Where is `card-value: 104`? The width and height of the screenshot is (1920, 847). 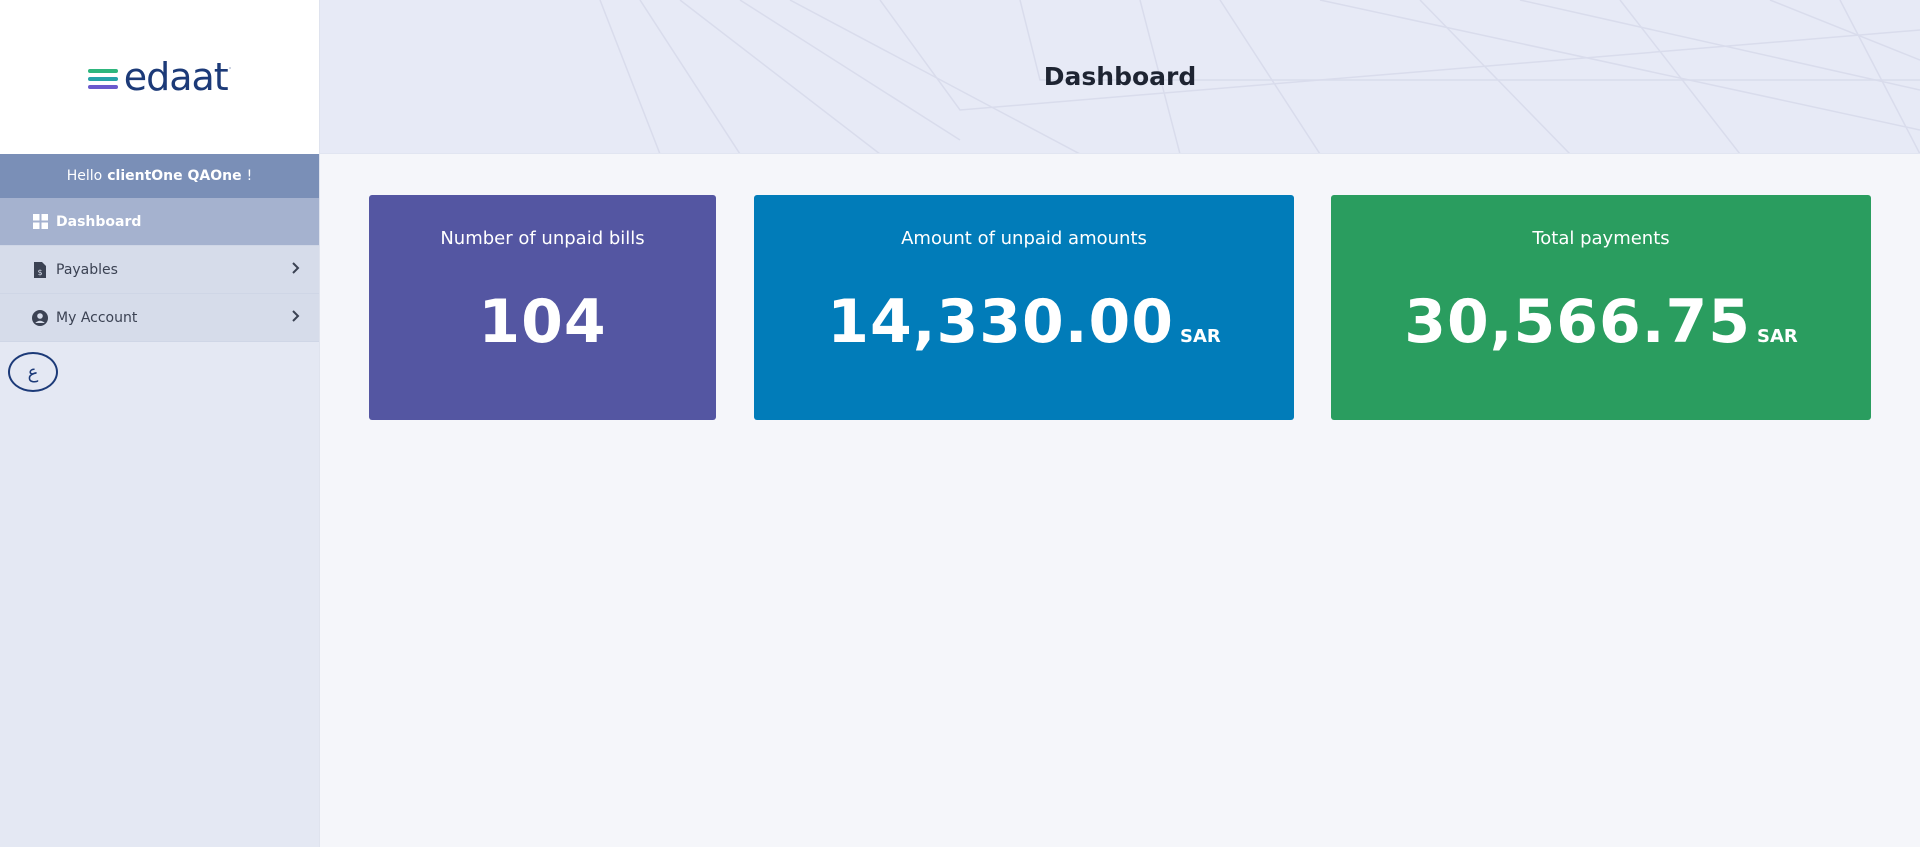
card-value: 104 is located at coordinates (542, 322).